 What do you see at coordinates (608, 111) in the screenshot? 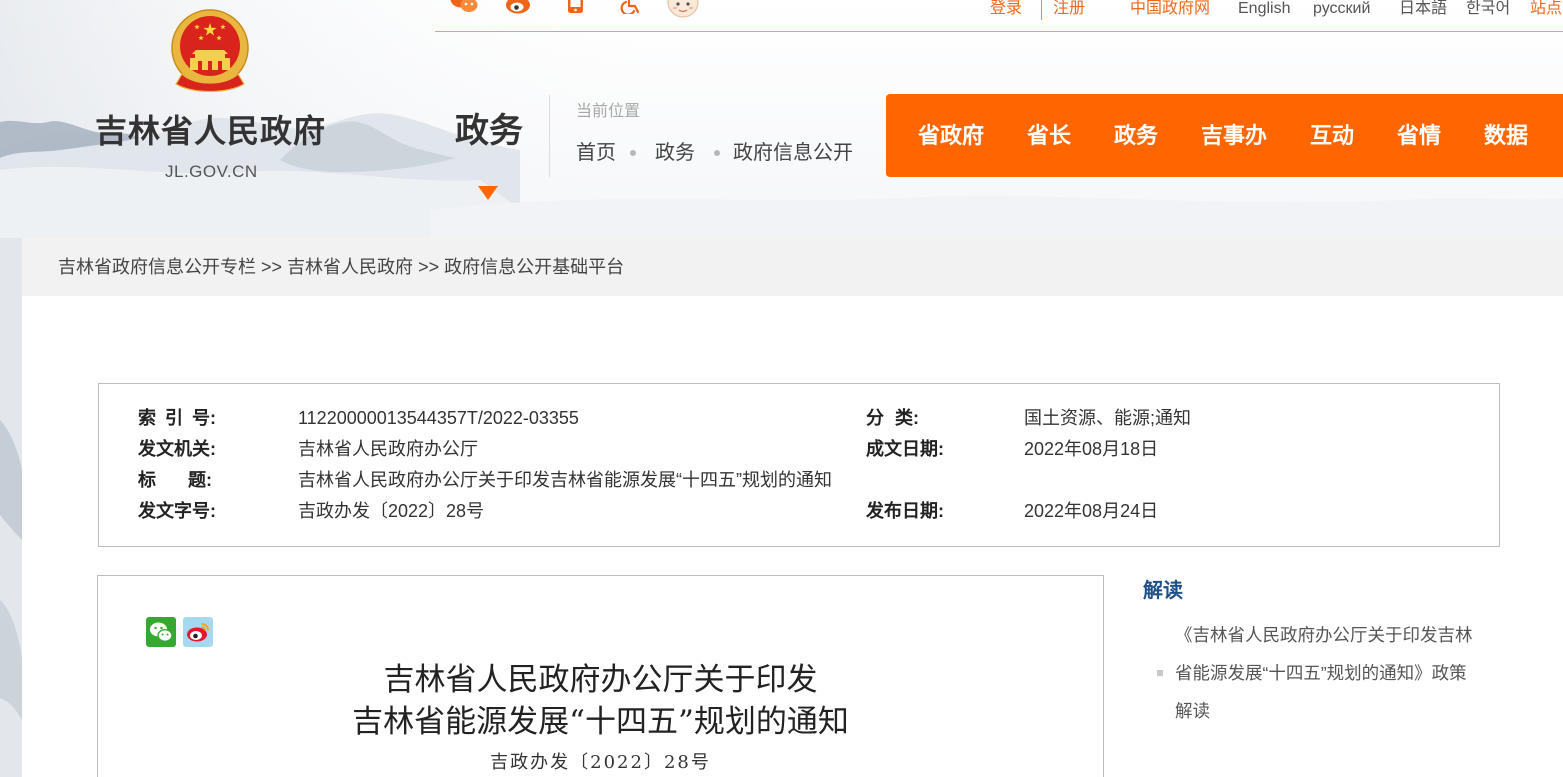
I see `location-label: 当前位置` at bounding box center [608, 111].